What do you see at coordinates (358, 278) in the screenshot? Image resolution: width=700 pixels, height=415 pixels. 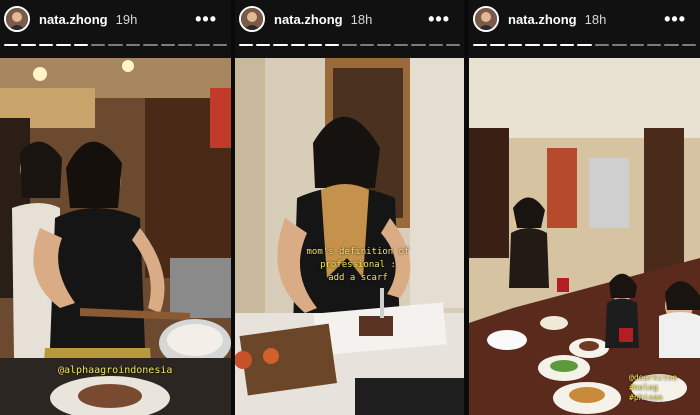 I see `caption-line-2: add a scarf` at bounding box center [358, 278].